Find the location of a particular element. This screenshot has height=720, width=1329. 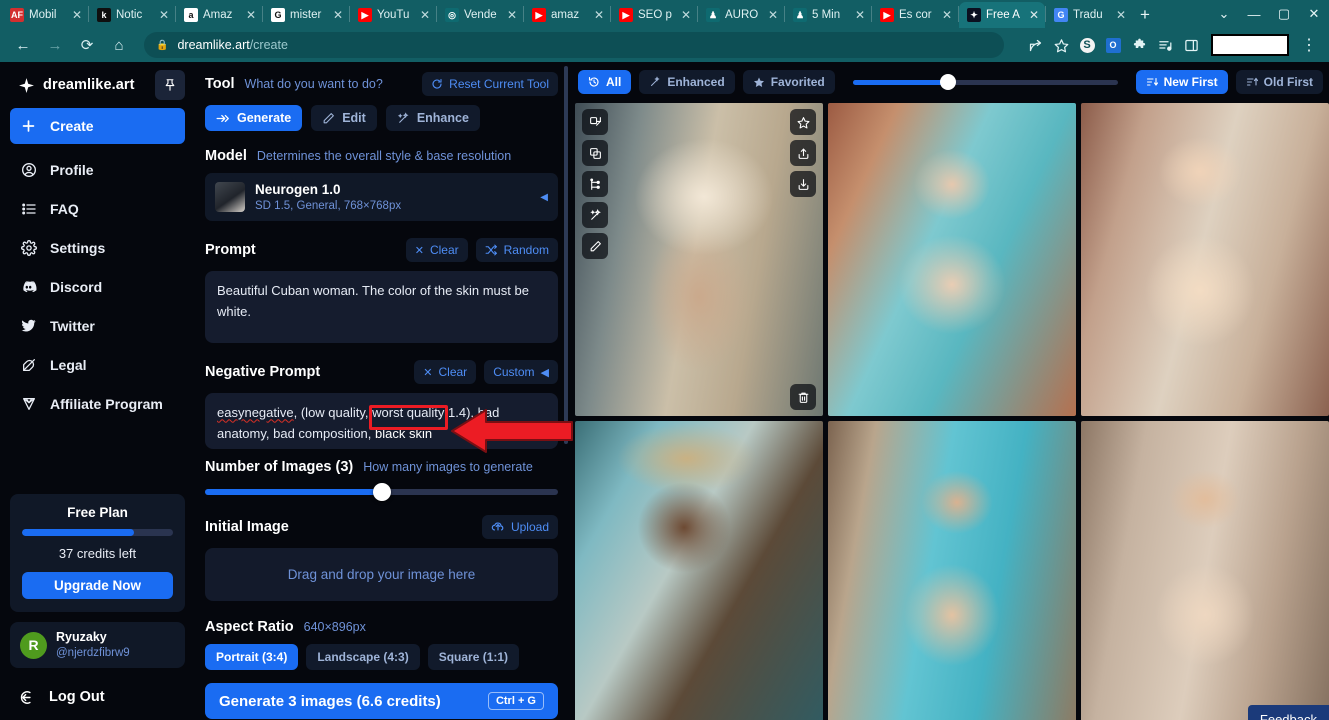

aspect-ratio-square: Square (1:1) is located at coordinates (473, 657).